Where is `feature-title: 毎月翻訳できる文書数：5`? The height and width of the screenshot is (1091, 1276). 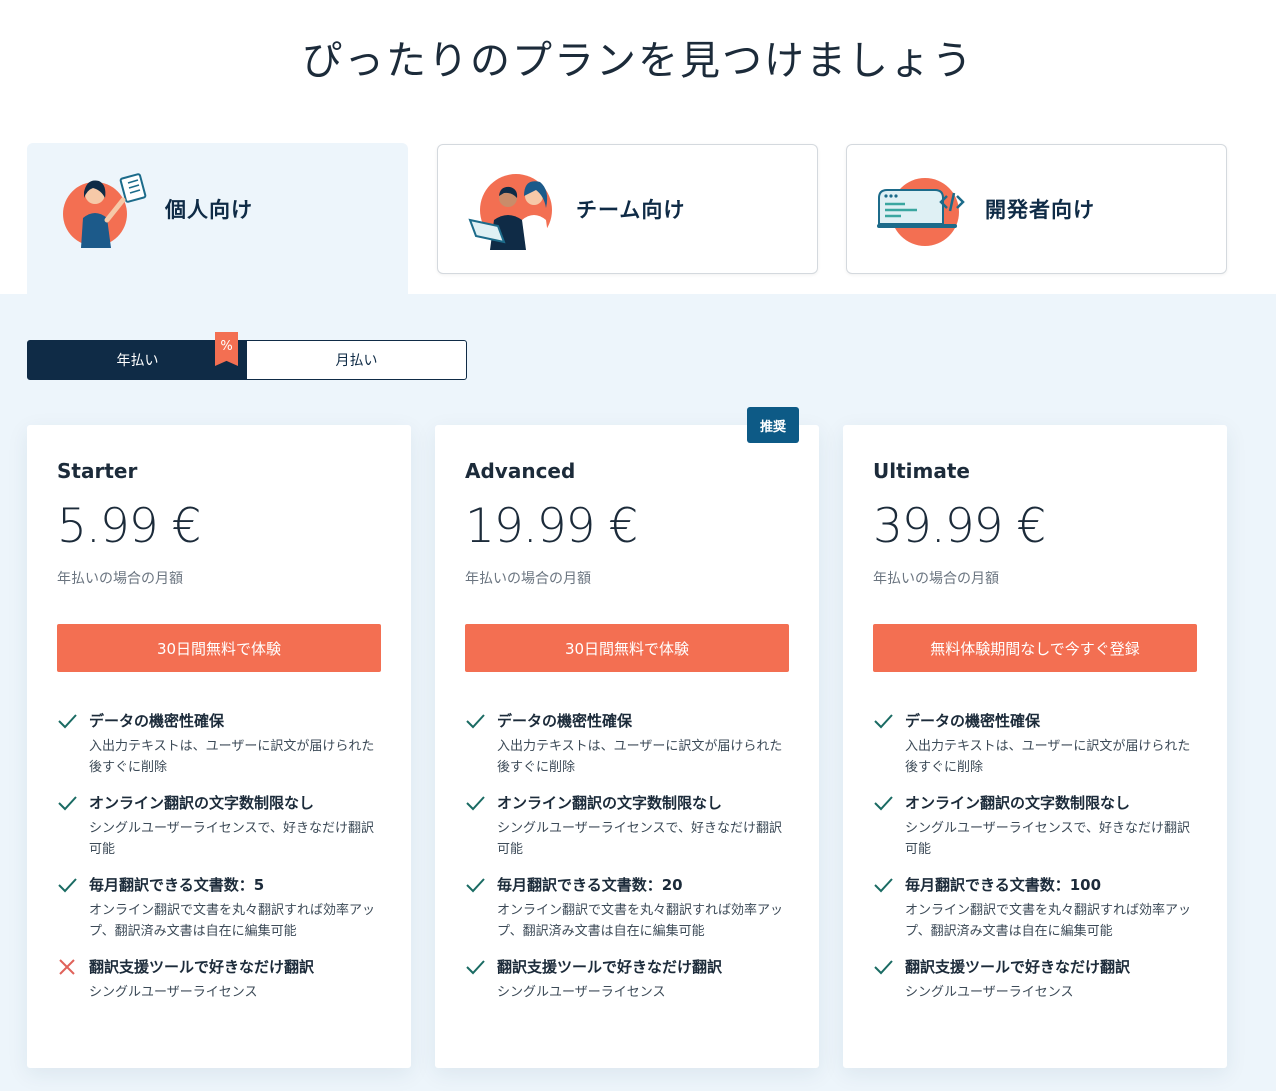
feature-title: 毎月翻訳できる文書数：5 is located at coordinates (177, 885).